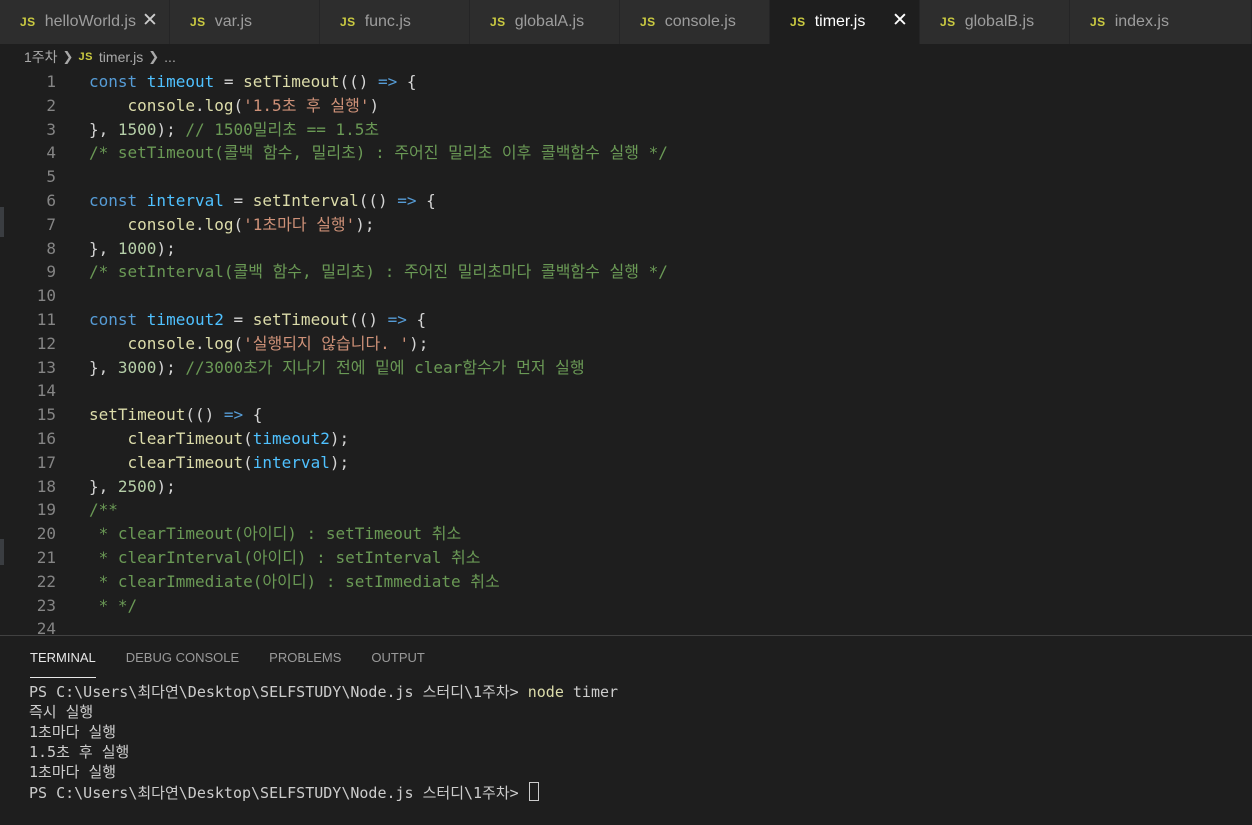  Describe the element at coordinates (305, 657) in the screenshot. I see `tab-problems: PROBLEMS` at that location.